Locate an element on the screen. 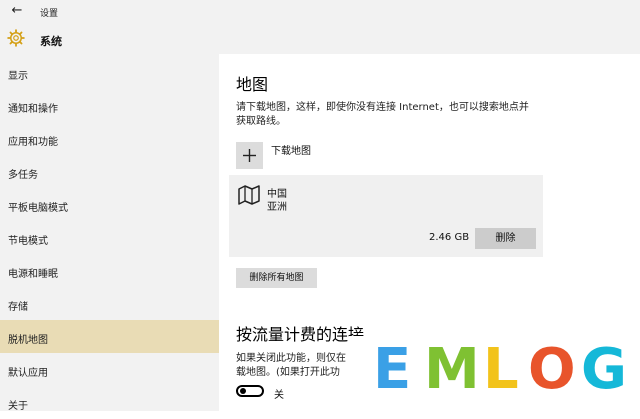  back-arrow-icon: ← is located at coordinates (17, 11).